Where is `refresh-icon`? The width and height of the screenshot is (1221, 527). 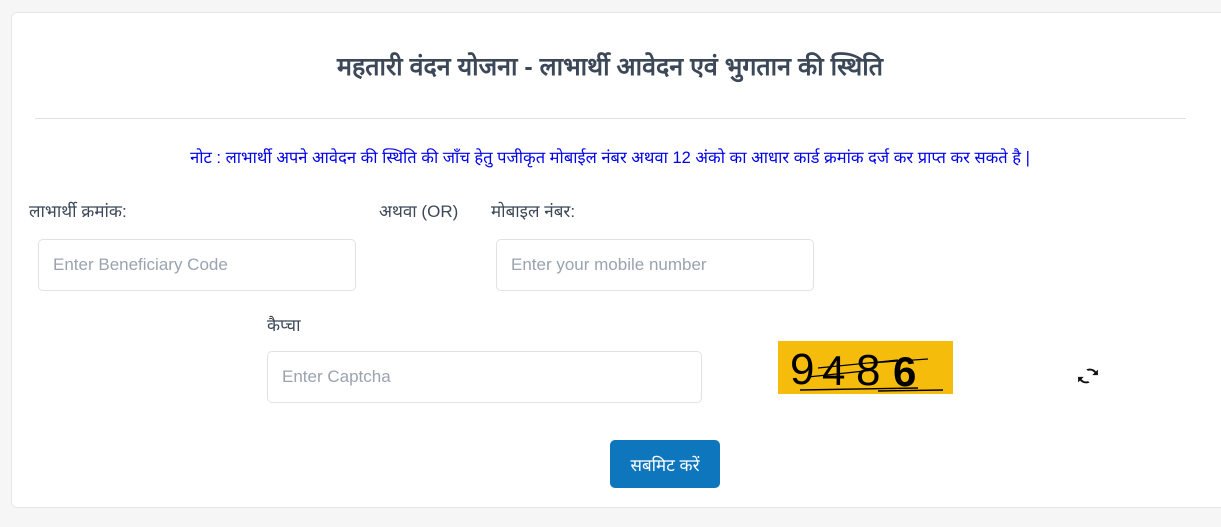
refresh-icon is located at coordinates (1088, 376).